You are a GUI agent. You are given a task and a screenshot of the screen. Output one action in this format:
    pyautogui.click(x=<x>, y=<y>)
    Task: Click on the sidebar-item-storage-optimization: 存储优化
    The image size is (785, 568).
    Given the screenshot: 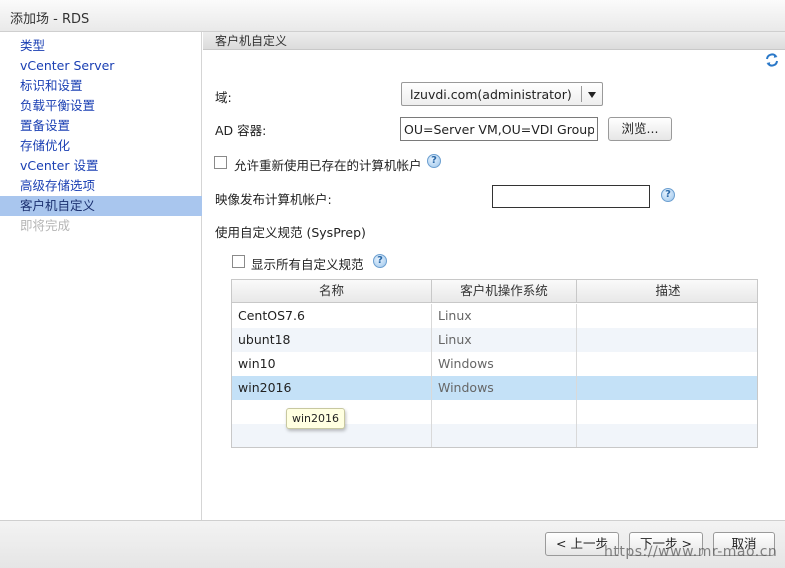 What is the action you would take?
    pyautogui.click(x=101, y=146)
    